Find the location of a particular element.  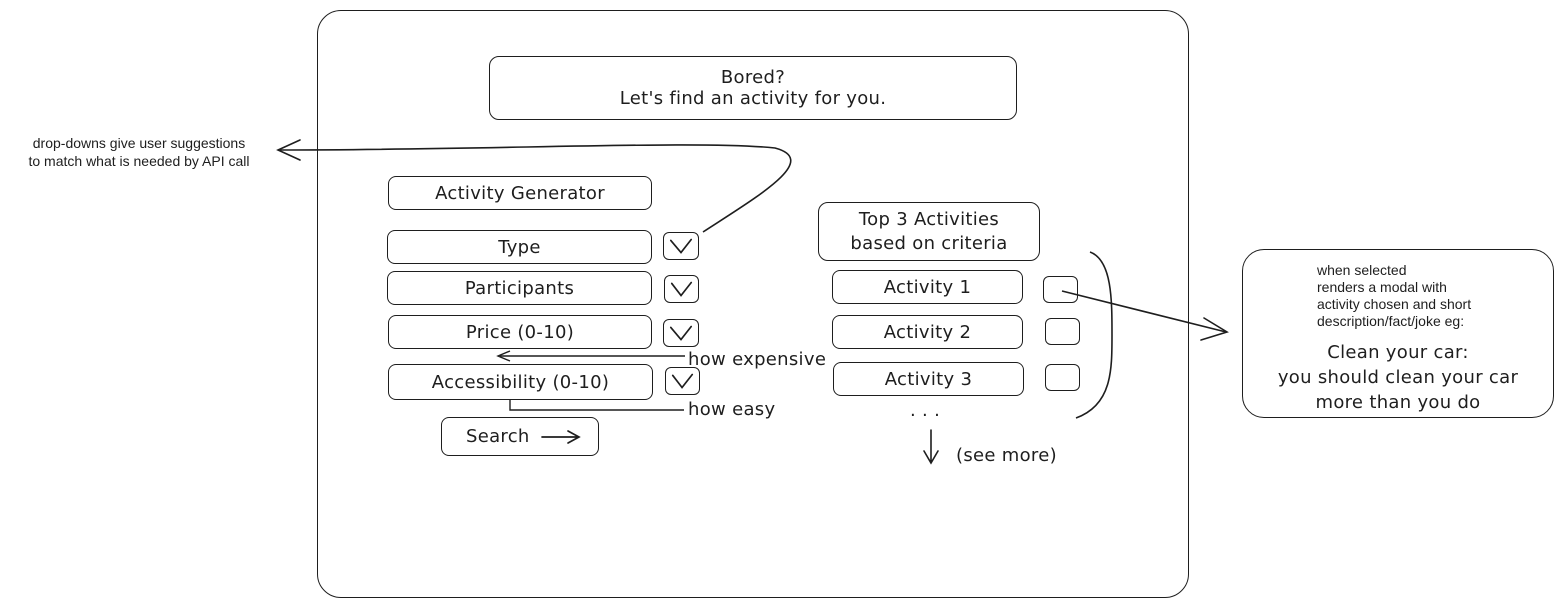

price-select: Price (0-10) is located at coordinates (520, 332).